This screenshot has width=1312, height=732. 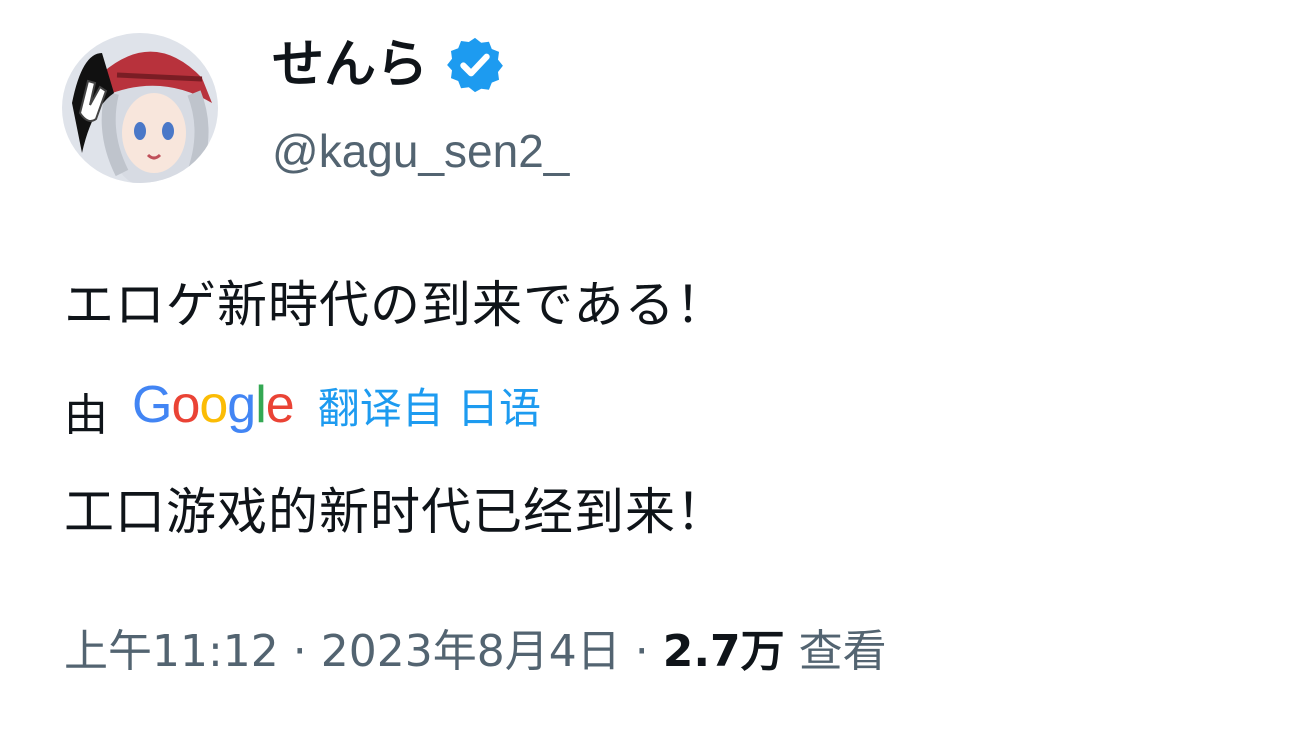 I want to click on tweet-metadata: 上午11:12 · 2023年8月4日 · 2.7万 查看, so click(x=475, y=652).